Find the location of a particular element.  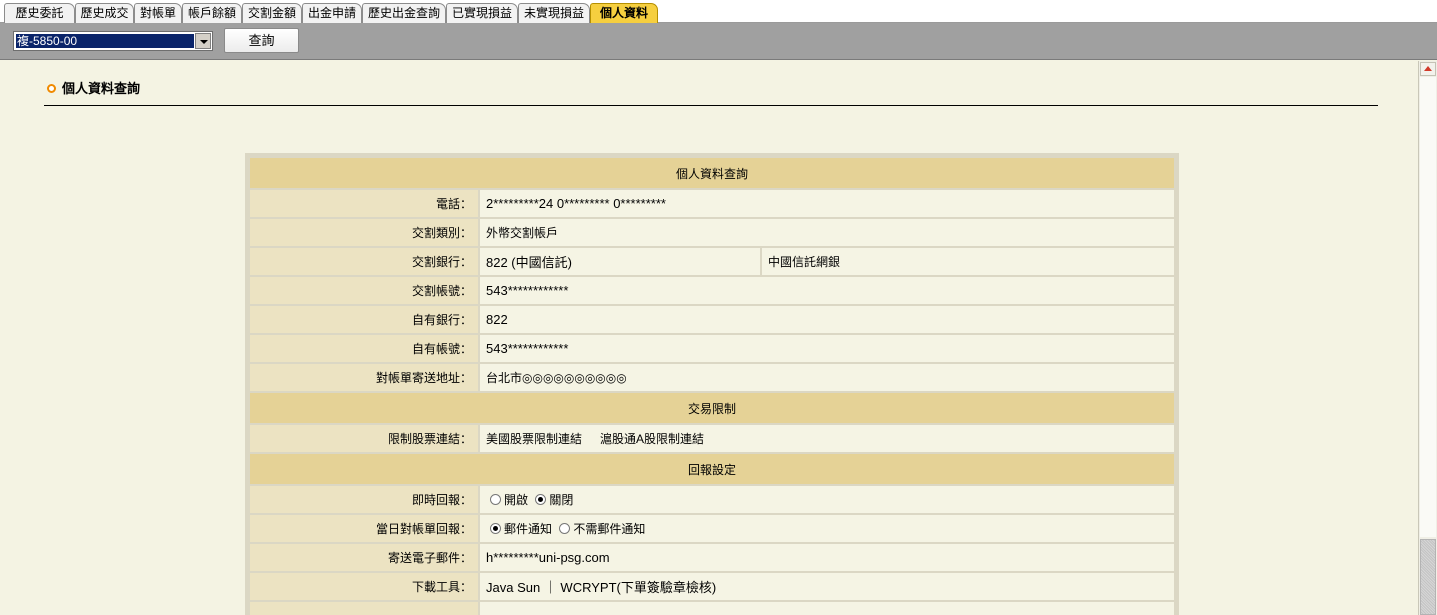

tab-account-balance: 帳戶餘額 is located at coordinates (212, 13).